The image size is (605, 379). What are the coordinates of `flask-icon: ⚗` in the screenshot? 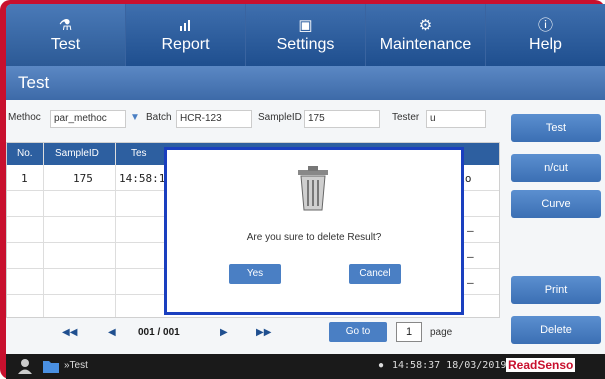 It's located at (65, 25).